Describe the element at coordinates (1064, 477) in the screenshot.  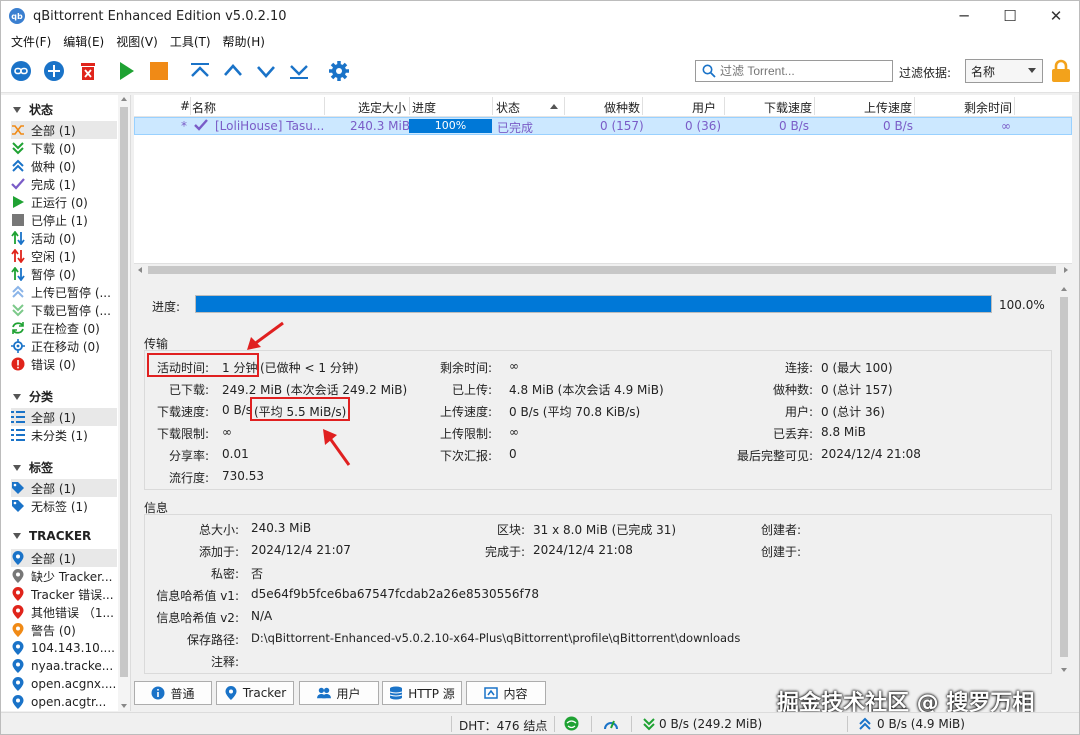
I see `details-scroll-thumb` at that location.